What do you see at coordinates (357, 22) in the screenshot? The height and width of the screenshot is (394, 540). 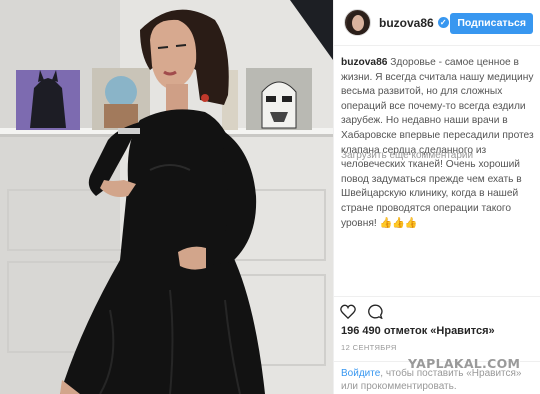 I see `avatar` at bounding box center [357, 22].